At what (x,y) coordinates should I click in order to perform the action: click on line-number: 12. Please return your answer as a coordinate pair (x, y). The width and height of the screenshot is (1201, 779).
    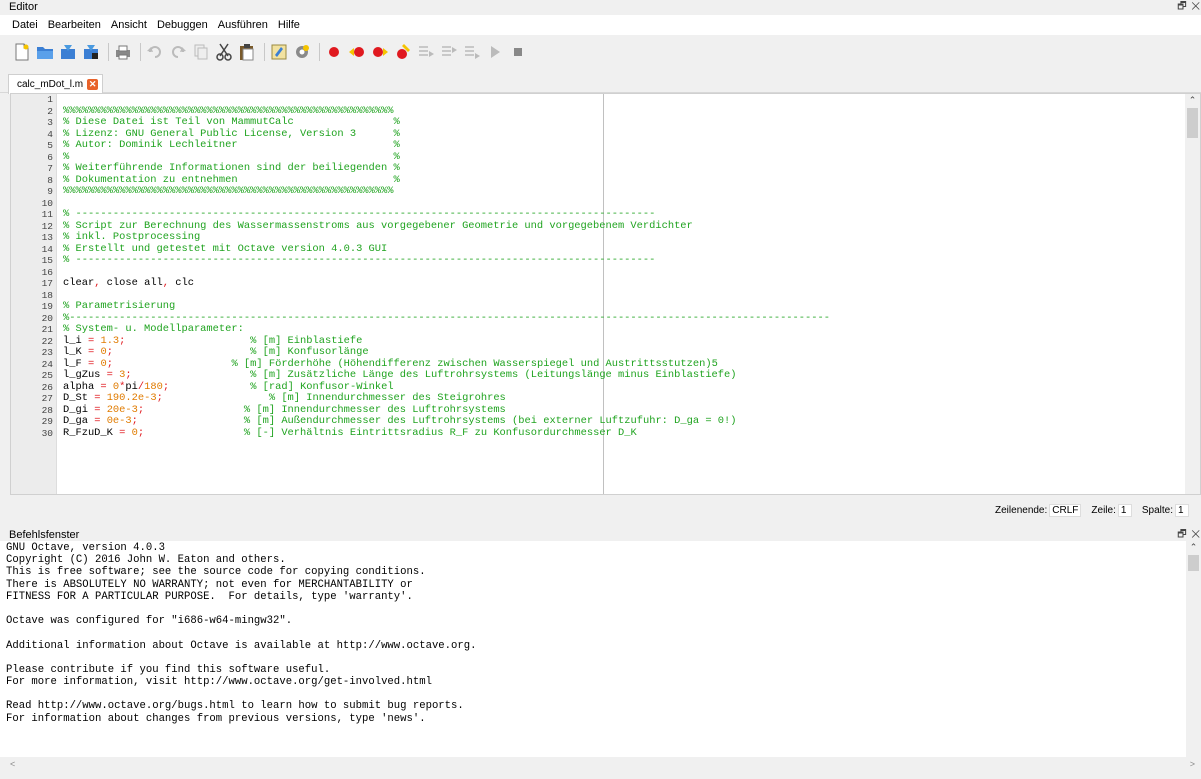
    Looking at the image, I should click on (47, 226).